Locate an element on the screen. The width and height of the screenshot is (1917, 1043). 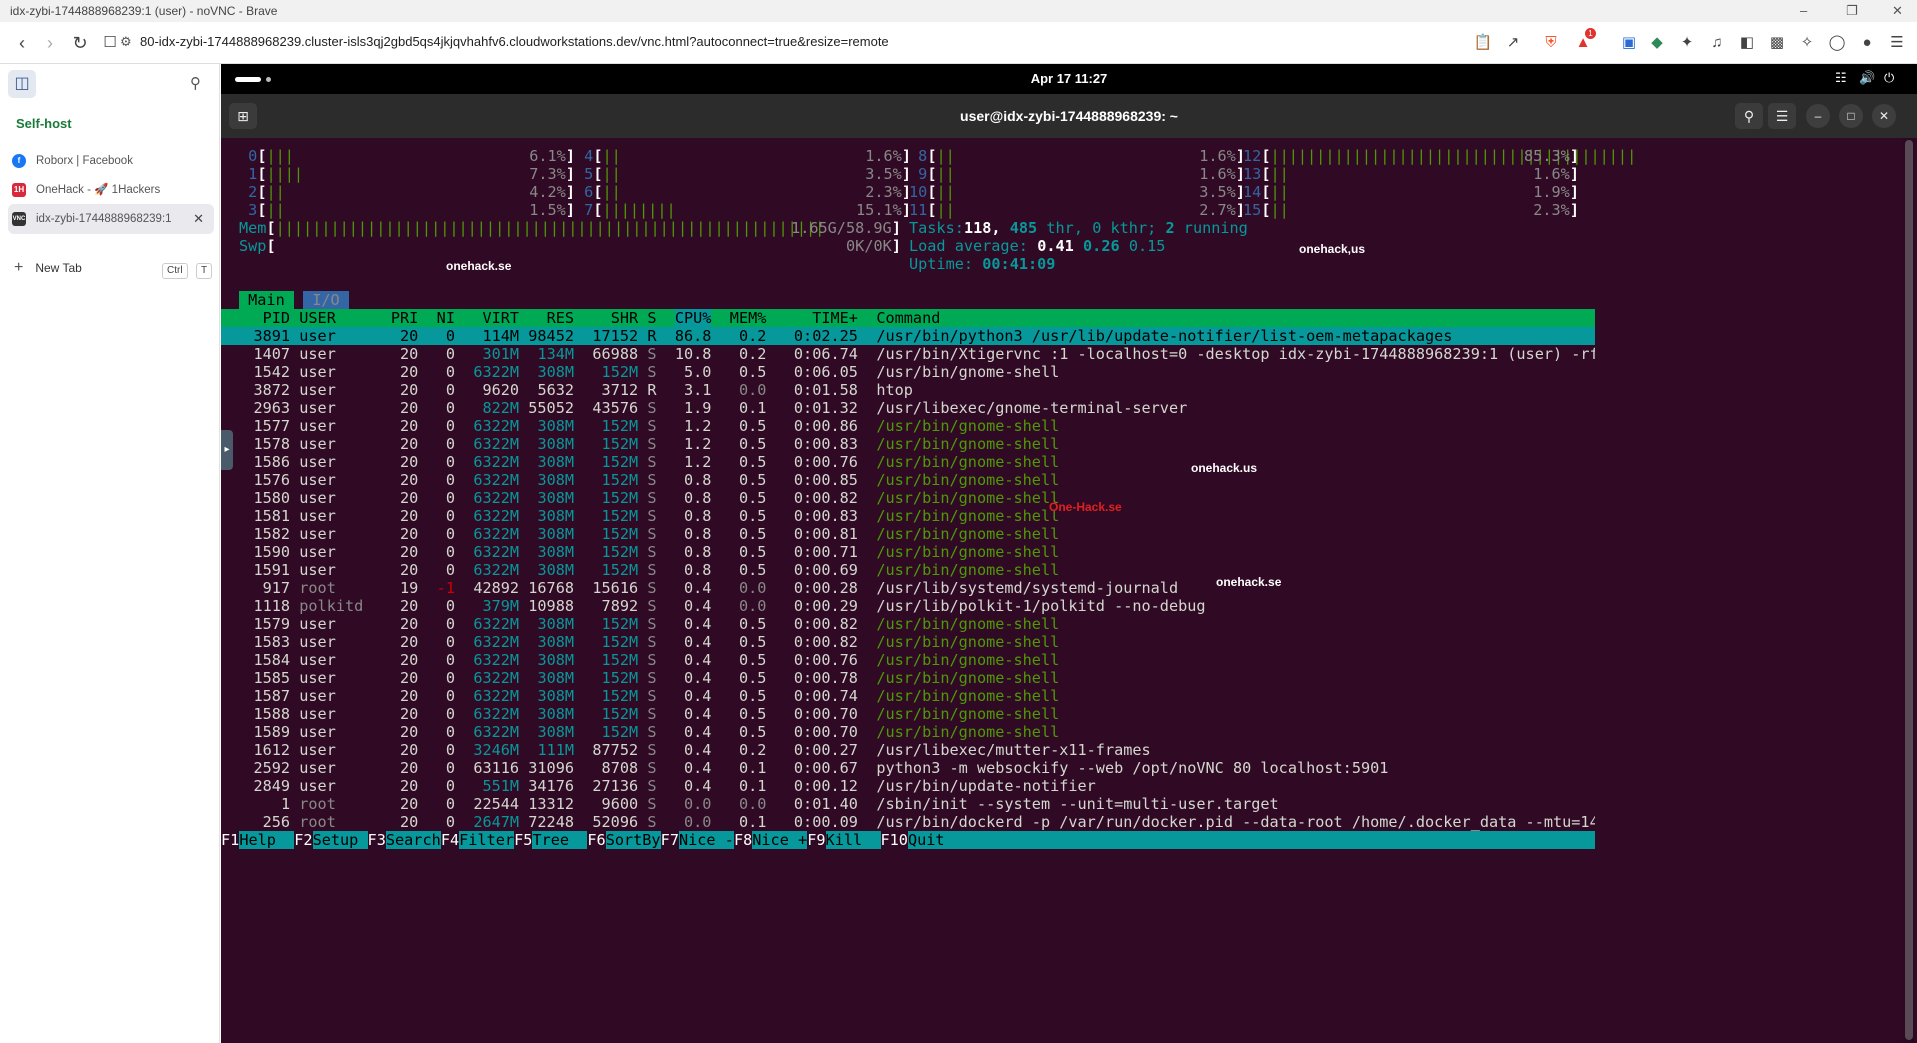
music-icon: ♫ is located at coordinates (1717, 43).